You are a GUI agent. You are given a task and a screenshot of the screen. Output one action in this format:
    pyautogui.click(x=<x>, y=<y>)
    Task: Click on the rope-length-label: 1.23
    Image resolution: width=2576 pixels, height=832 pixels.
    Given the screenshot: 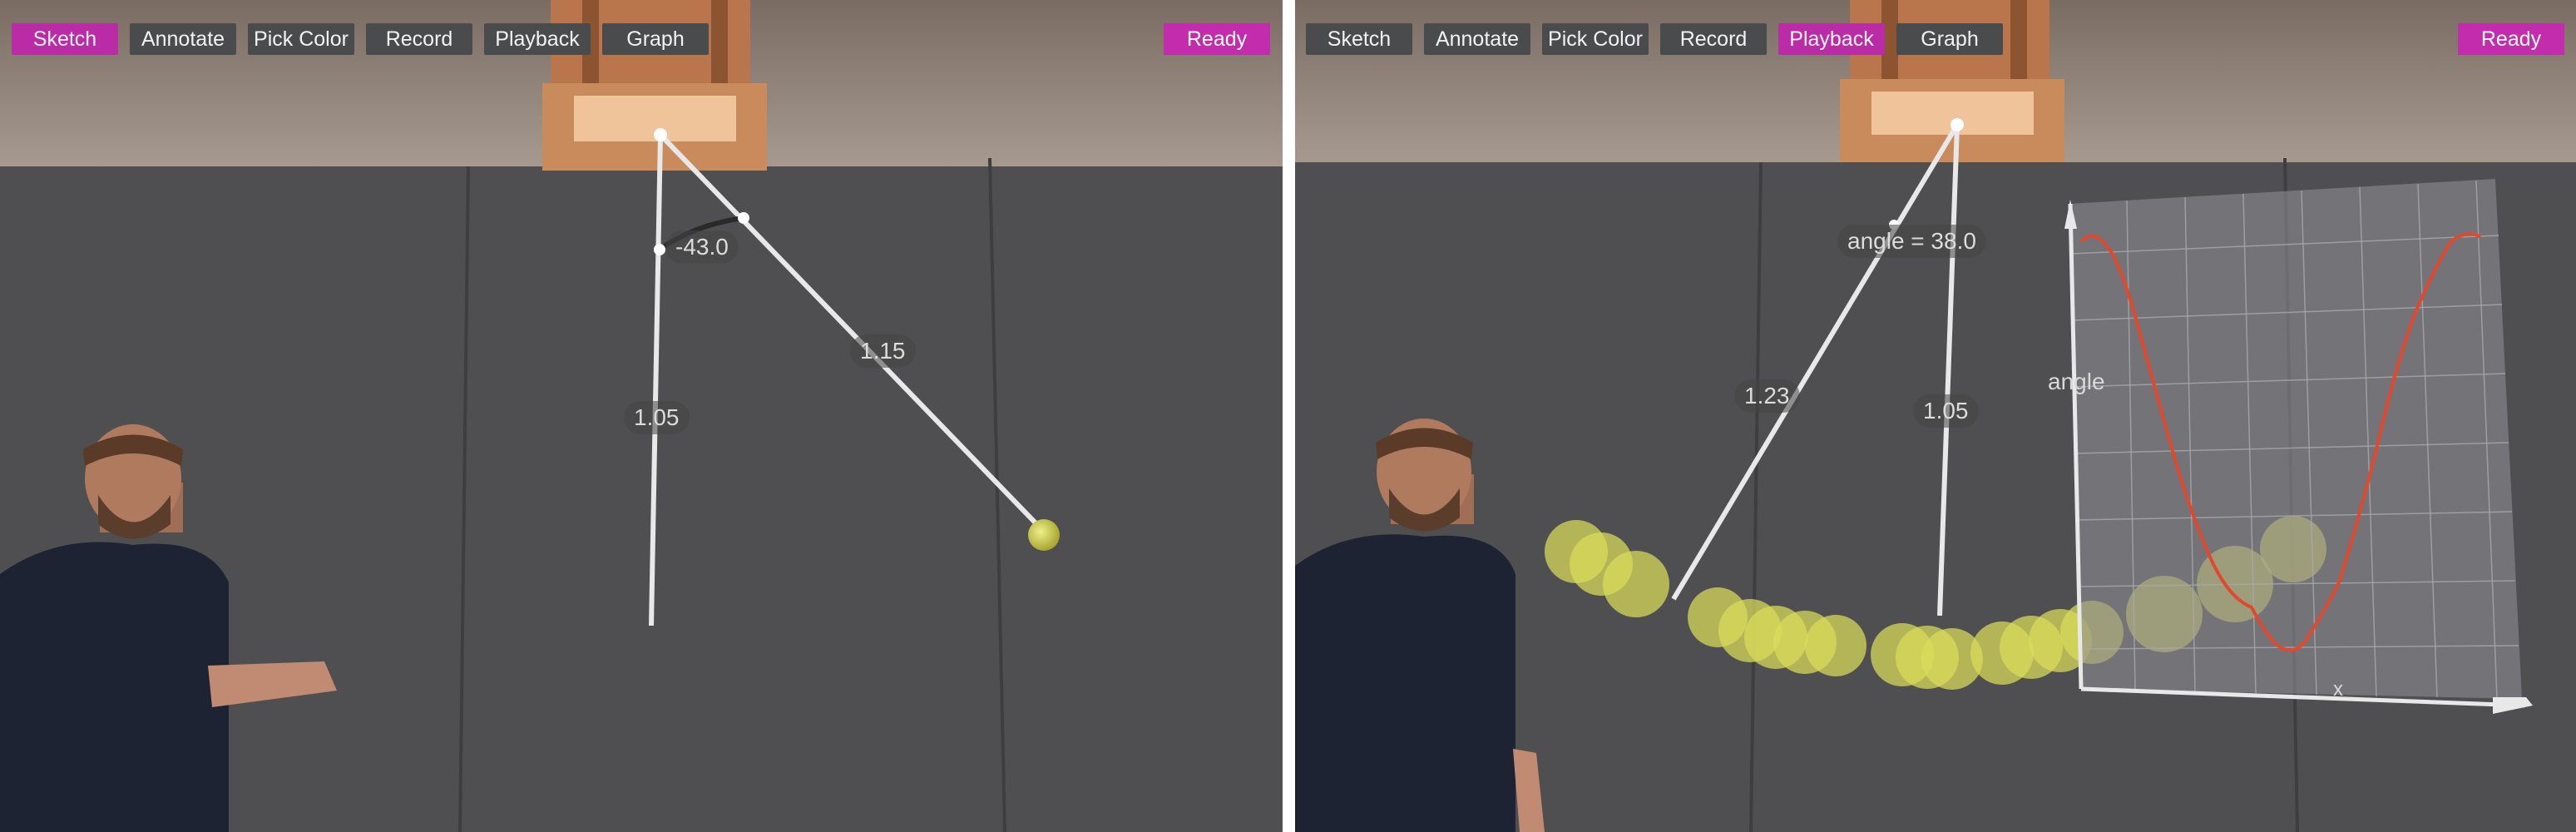 What is the action you would take?
    pyautogui.click(x=1767, y=396)
    